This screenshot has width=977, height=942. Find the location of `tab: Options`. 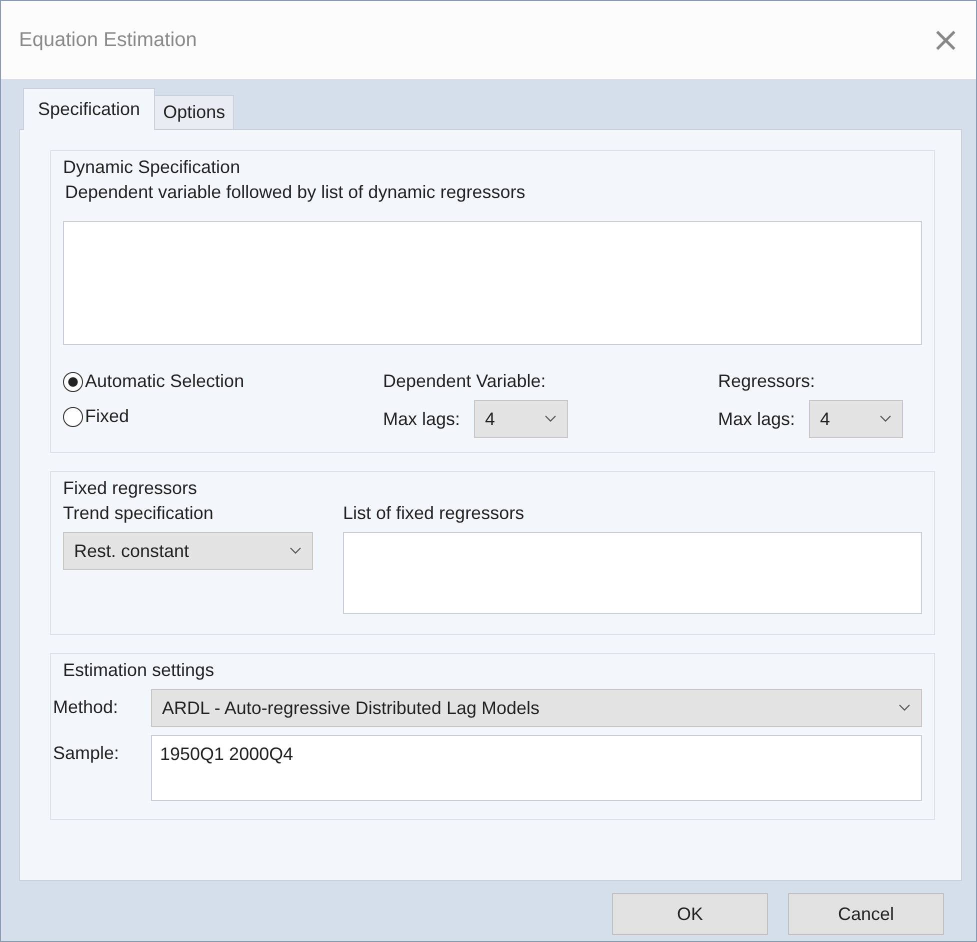

tab: Options is located at coordinates (194, 112).